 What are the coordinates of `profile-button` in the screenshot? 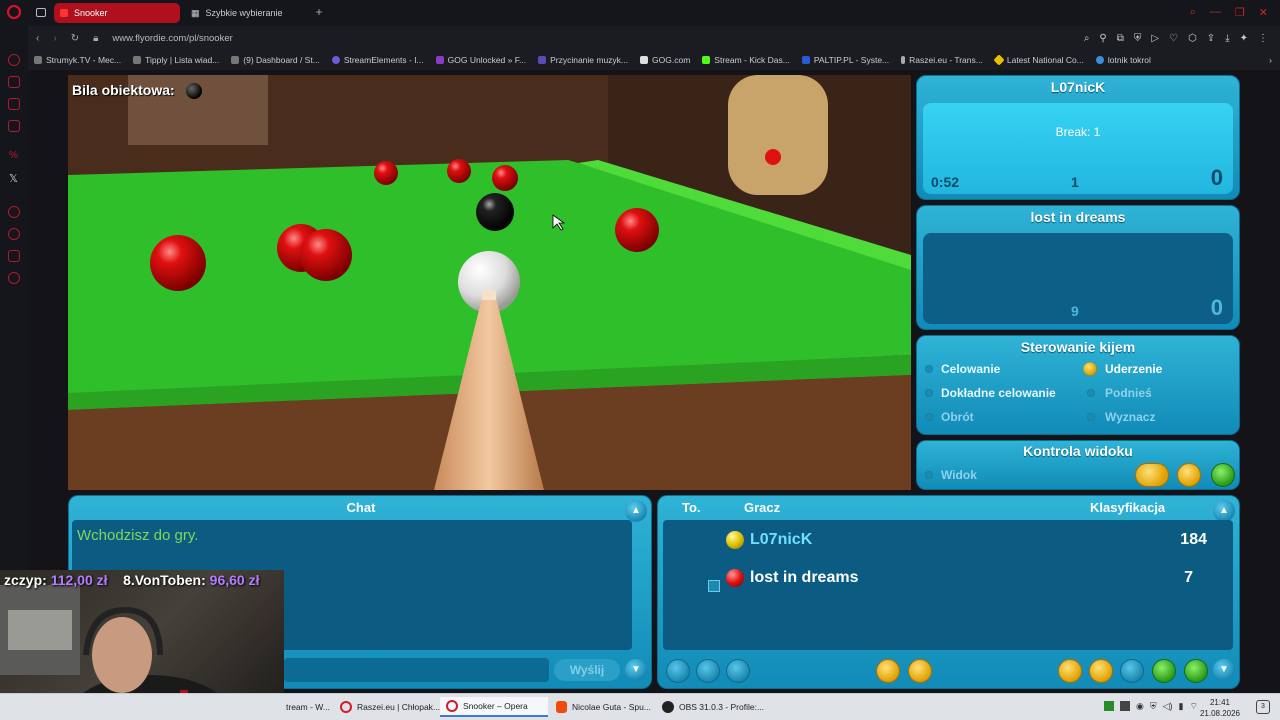 It's located at (708, 671).